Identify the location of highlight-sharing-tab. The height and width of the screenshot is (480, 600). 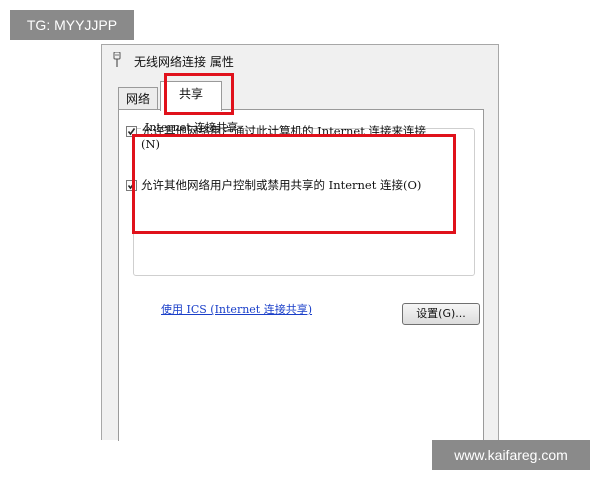
(199, 94).